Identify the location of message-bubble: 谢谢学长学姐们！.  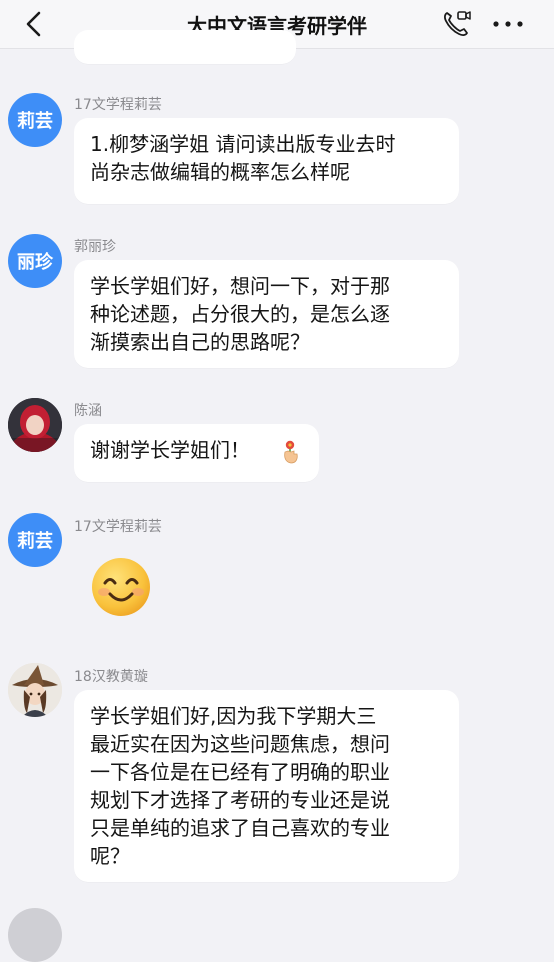
(196, 453).